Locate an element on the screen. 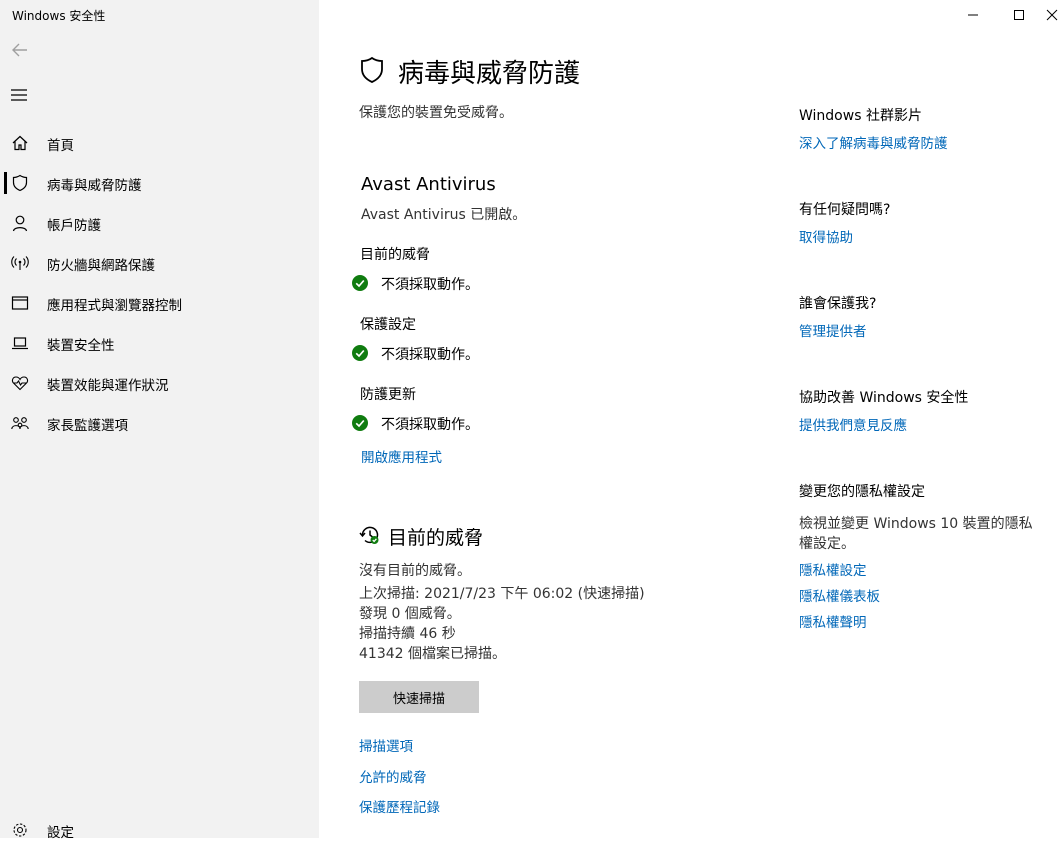 This screenshot has width=1064, height=850. improve-header: 協助改善 Windows 安全性 is located at coordinates (884, 398).